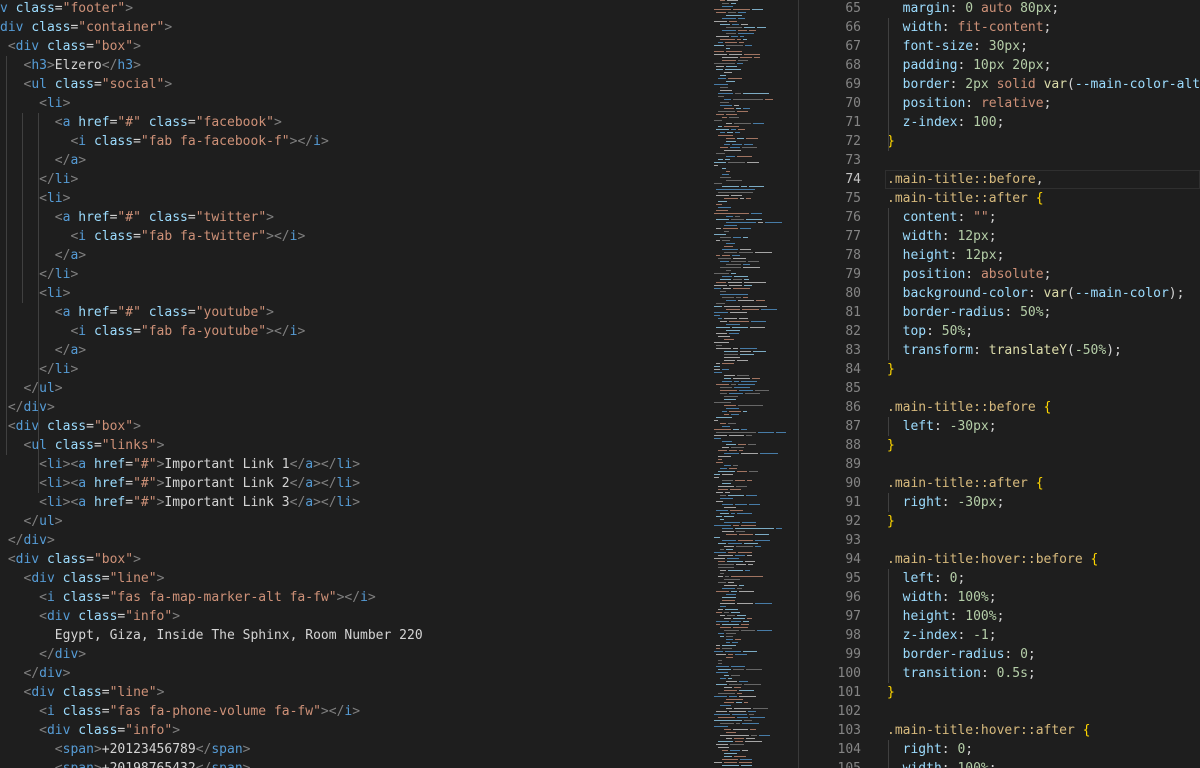  What do you see at coordinates (989, 730) in the screenshot?
I see `code-line: .main-title:hover::after {` at bounding box center [989, 730].